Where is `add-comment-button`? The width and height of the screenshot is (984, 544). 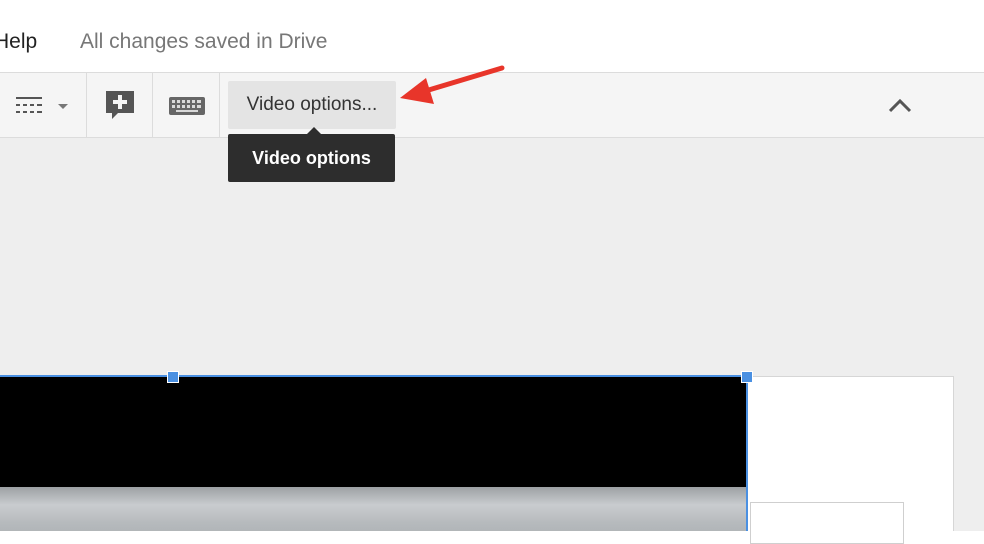 add-comment-button is located at coordinates (120, 106).